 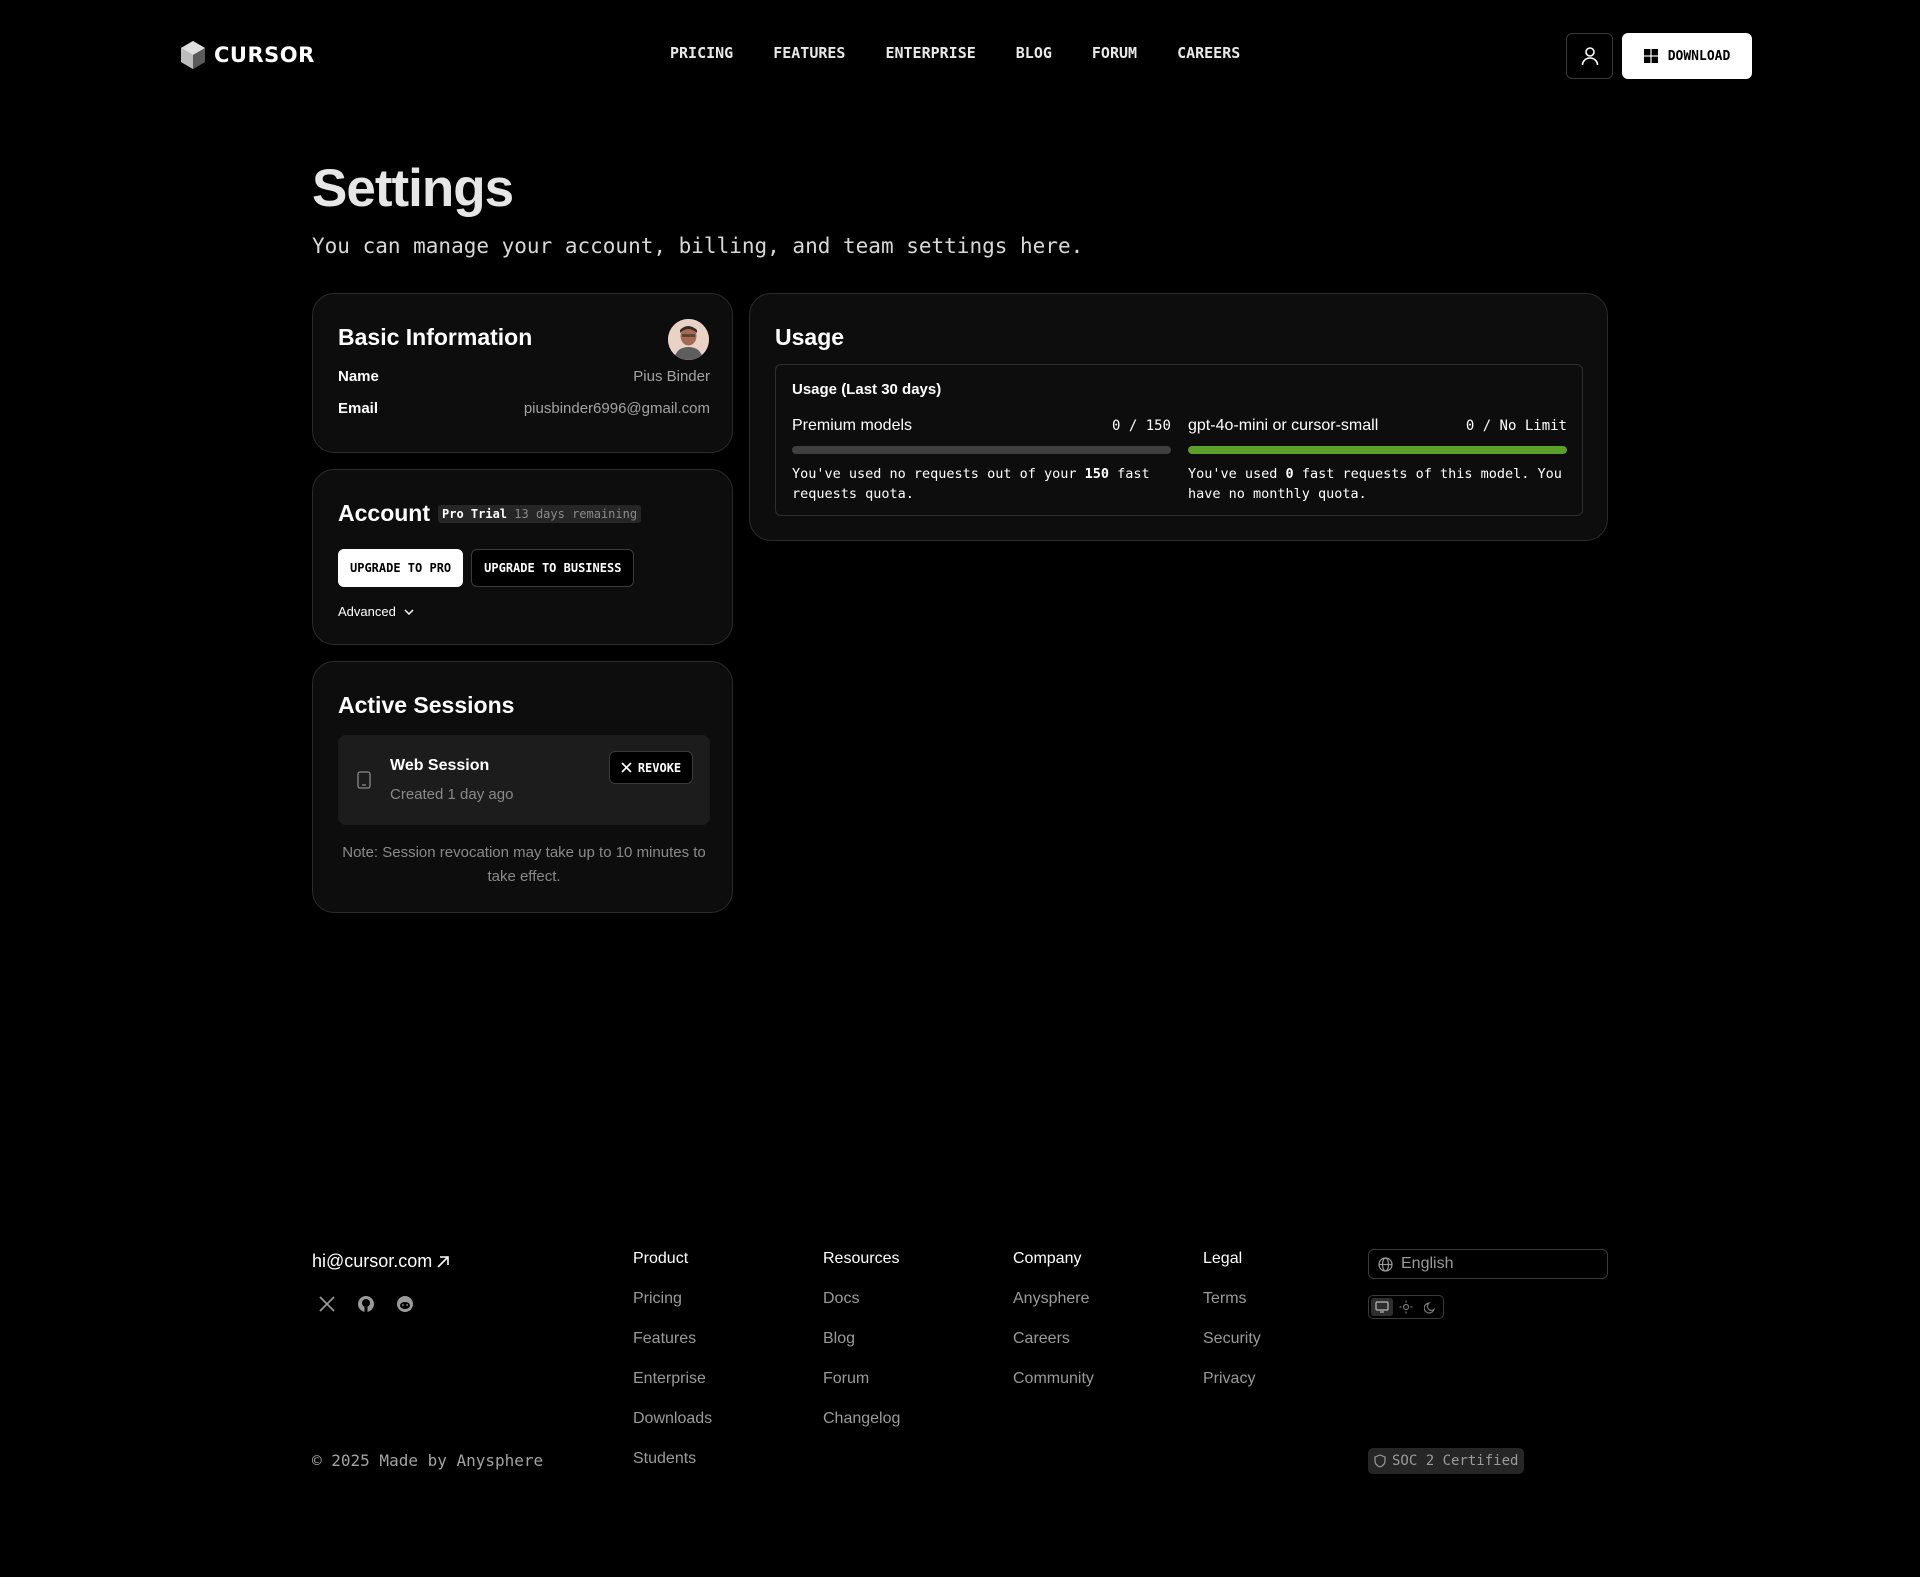 What do you see at coordinates (1053, 1390) in the screenshot?
I see `footer-link: Community` at bounding box center [1053, 1390].